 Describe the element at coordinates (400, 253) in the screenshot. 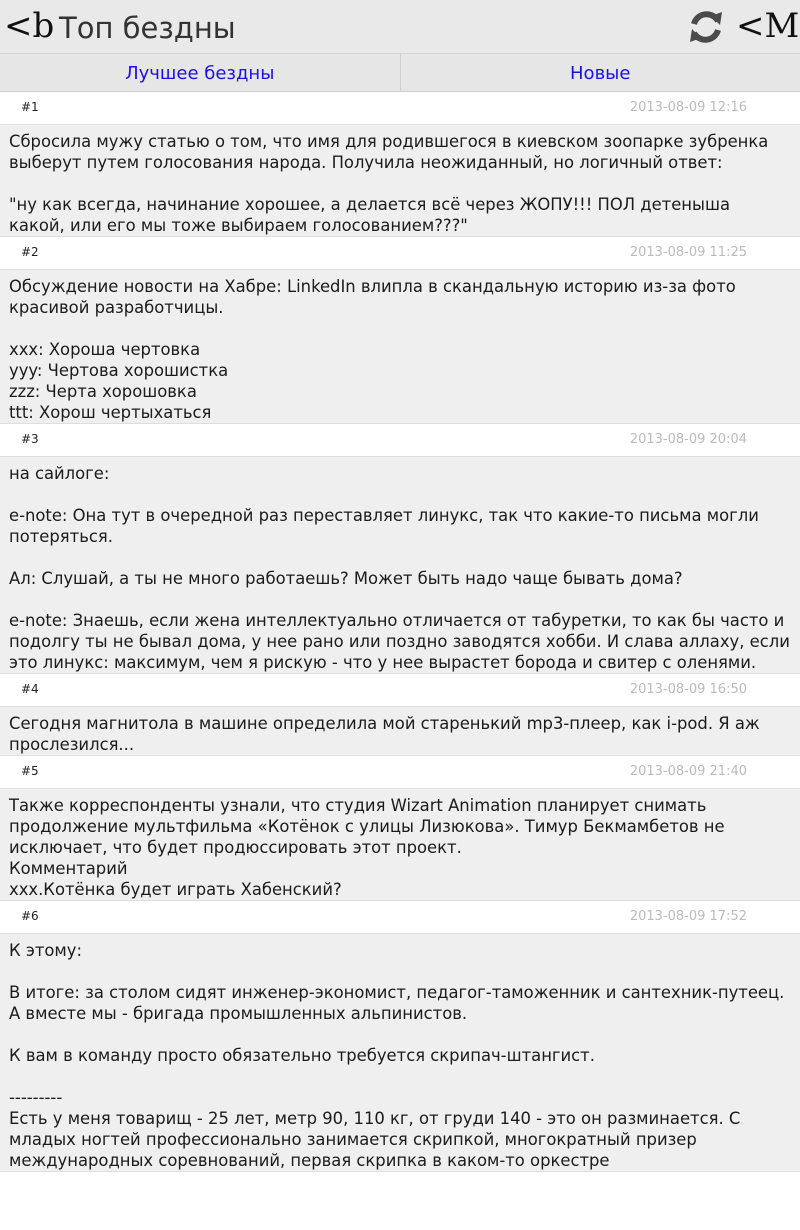

I see `post-header: #2 2013-08-09 11:25` at that location.